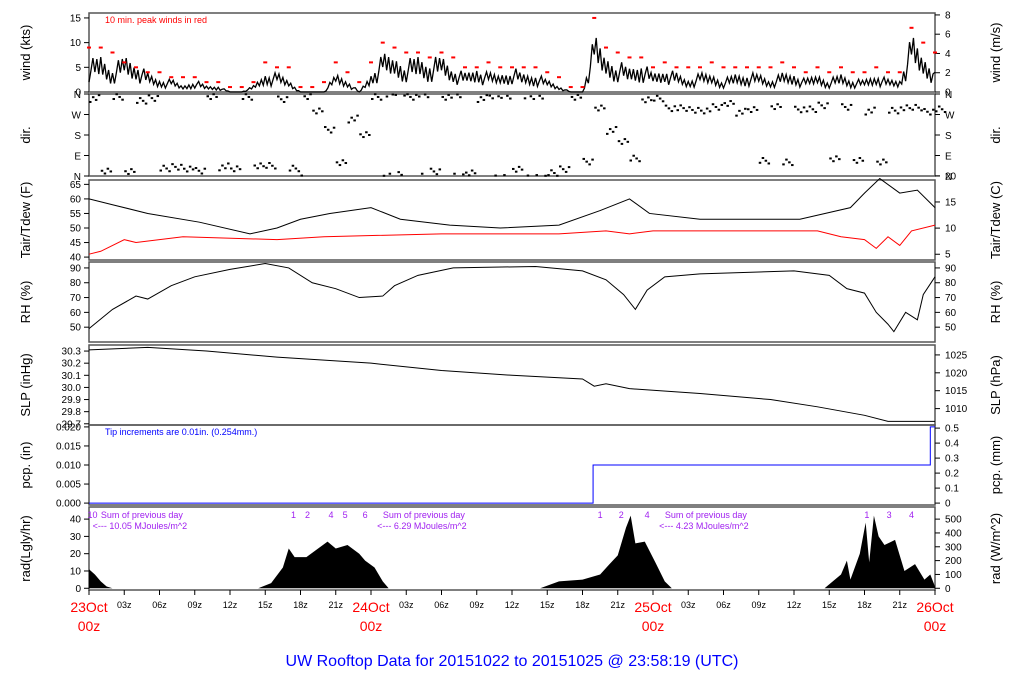 The image size is (1024, 700). Describe the element at coordinates (956, 355) in the screenshot. I see `ytick-label-right: 1025` at that location.